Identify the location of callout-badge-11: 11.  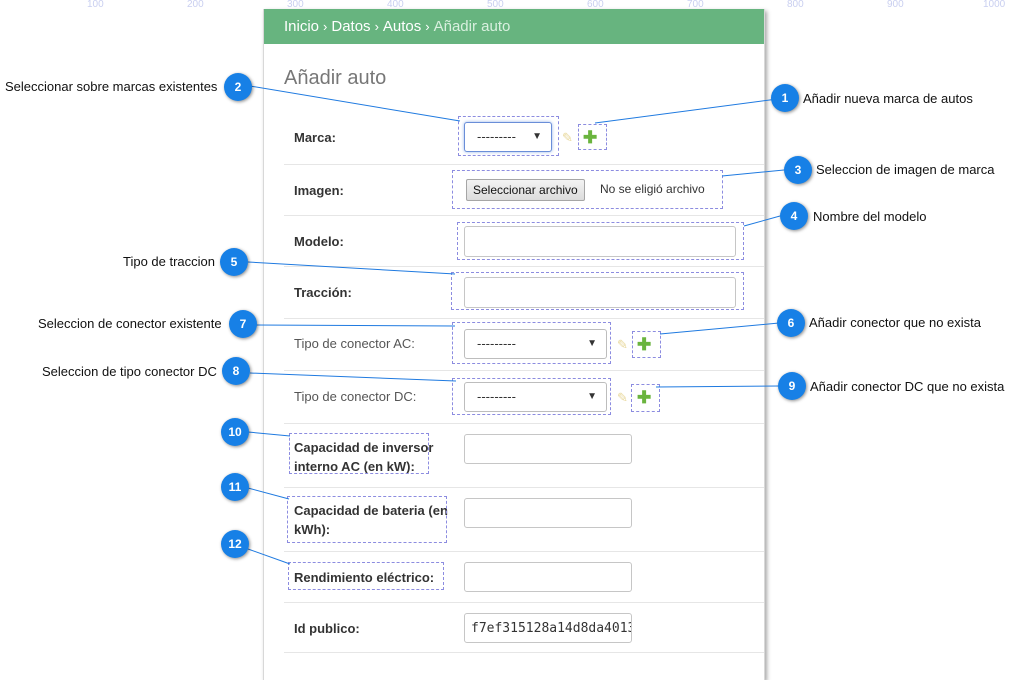
(235, 487).